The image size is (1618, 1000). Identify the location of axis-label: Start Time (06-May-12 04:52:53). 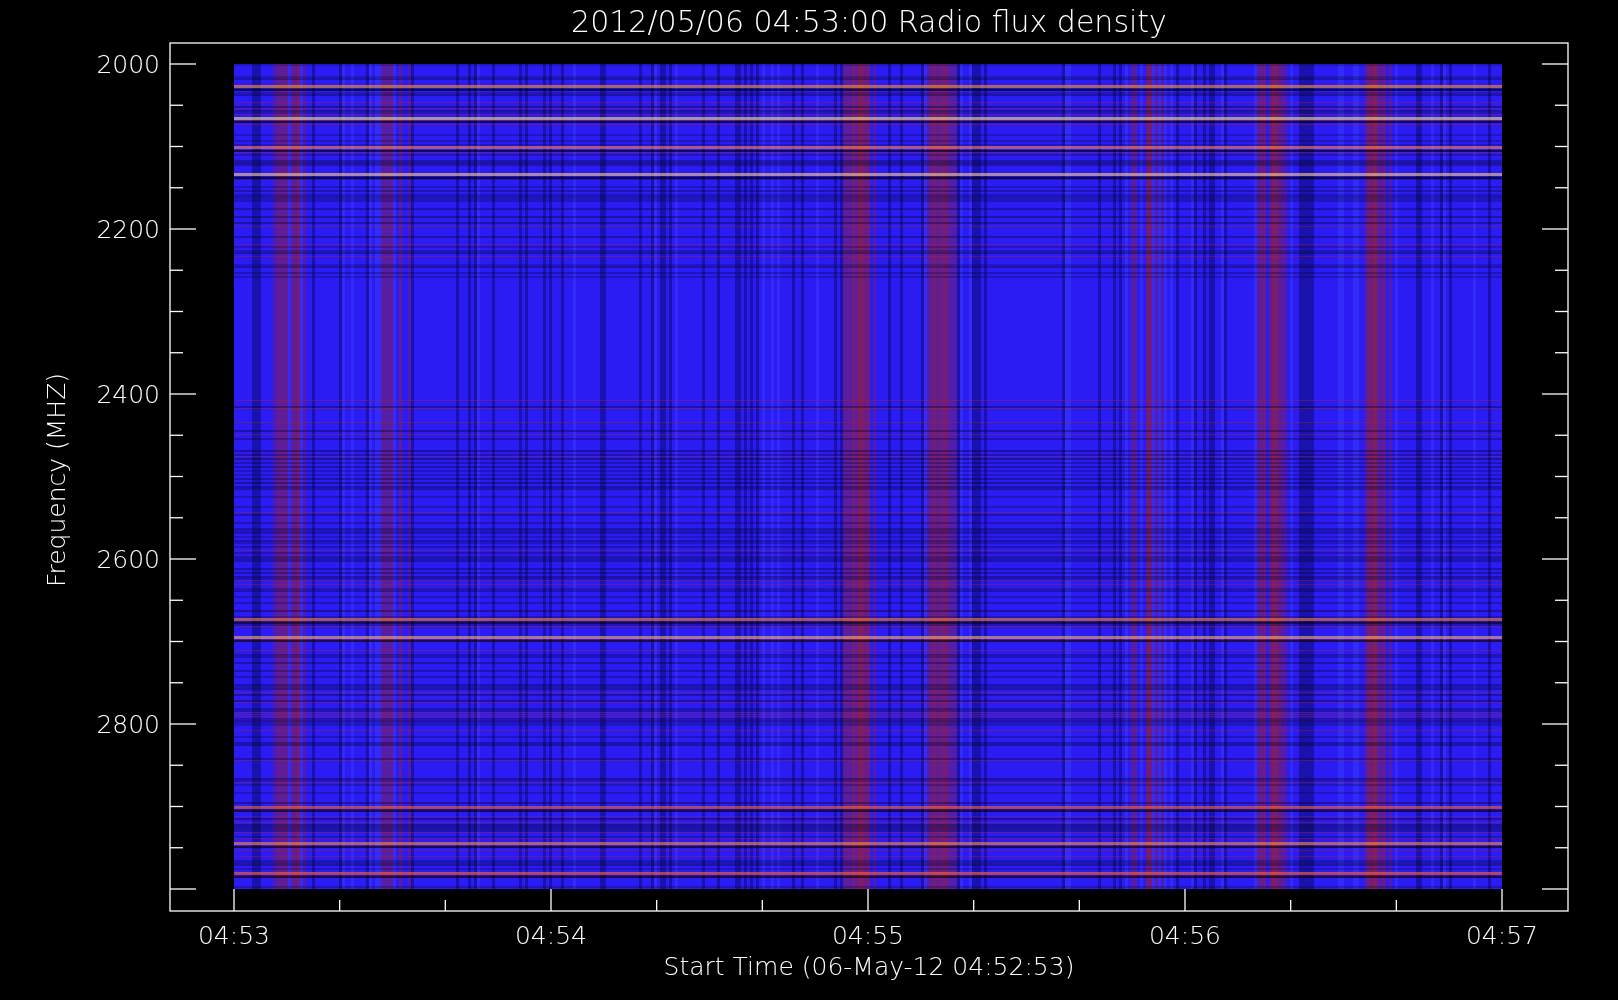
(869, 966).